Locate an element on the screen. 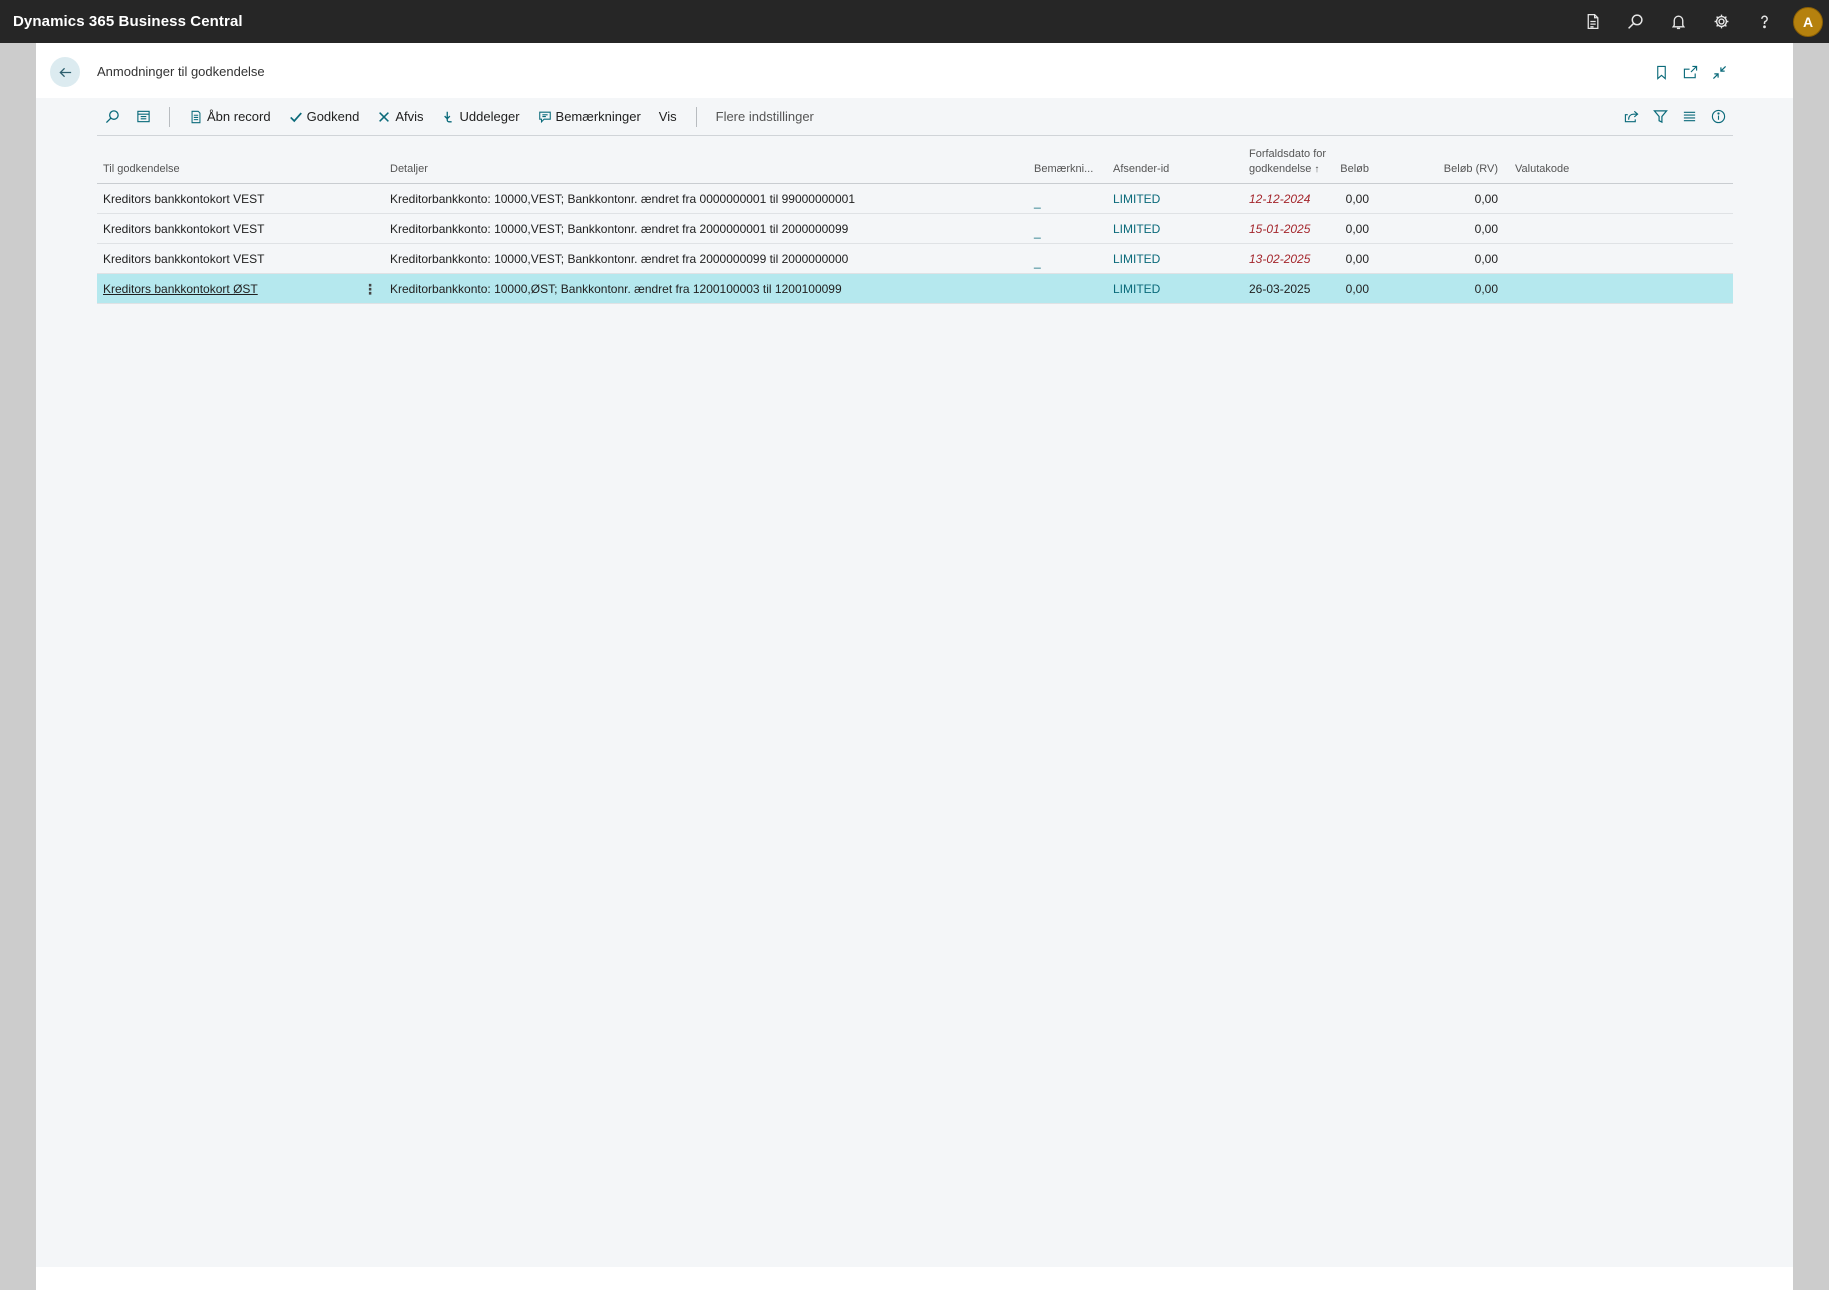 The image size is (1829, 1290). approve-button: Godkend is located at coordinates (324, 117).